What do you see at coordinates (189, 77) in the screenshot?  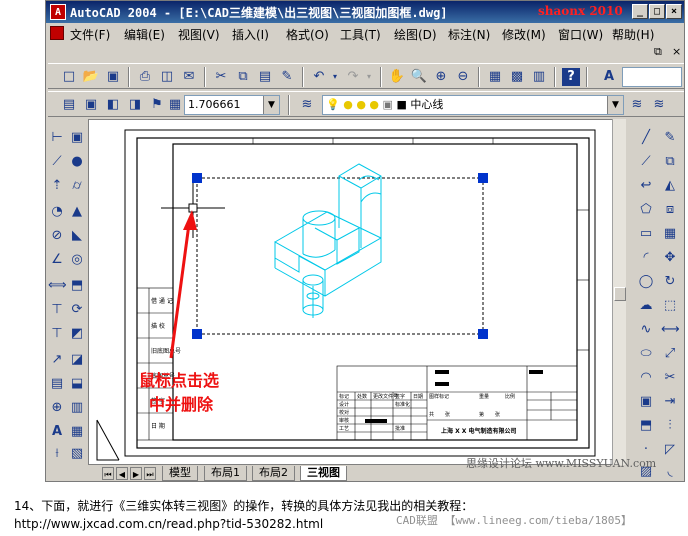 I see `publish-icon: ✉` at bounding box center [189, 77].